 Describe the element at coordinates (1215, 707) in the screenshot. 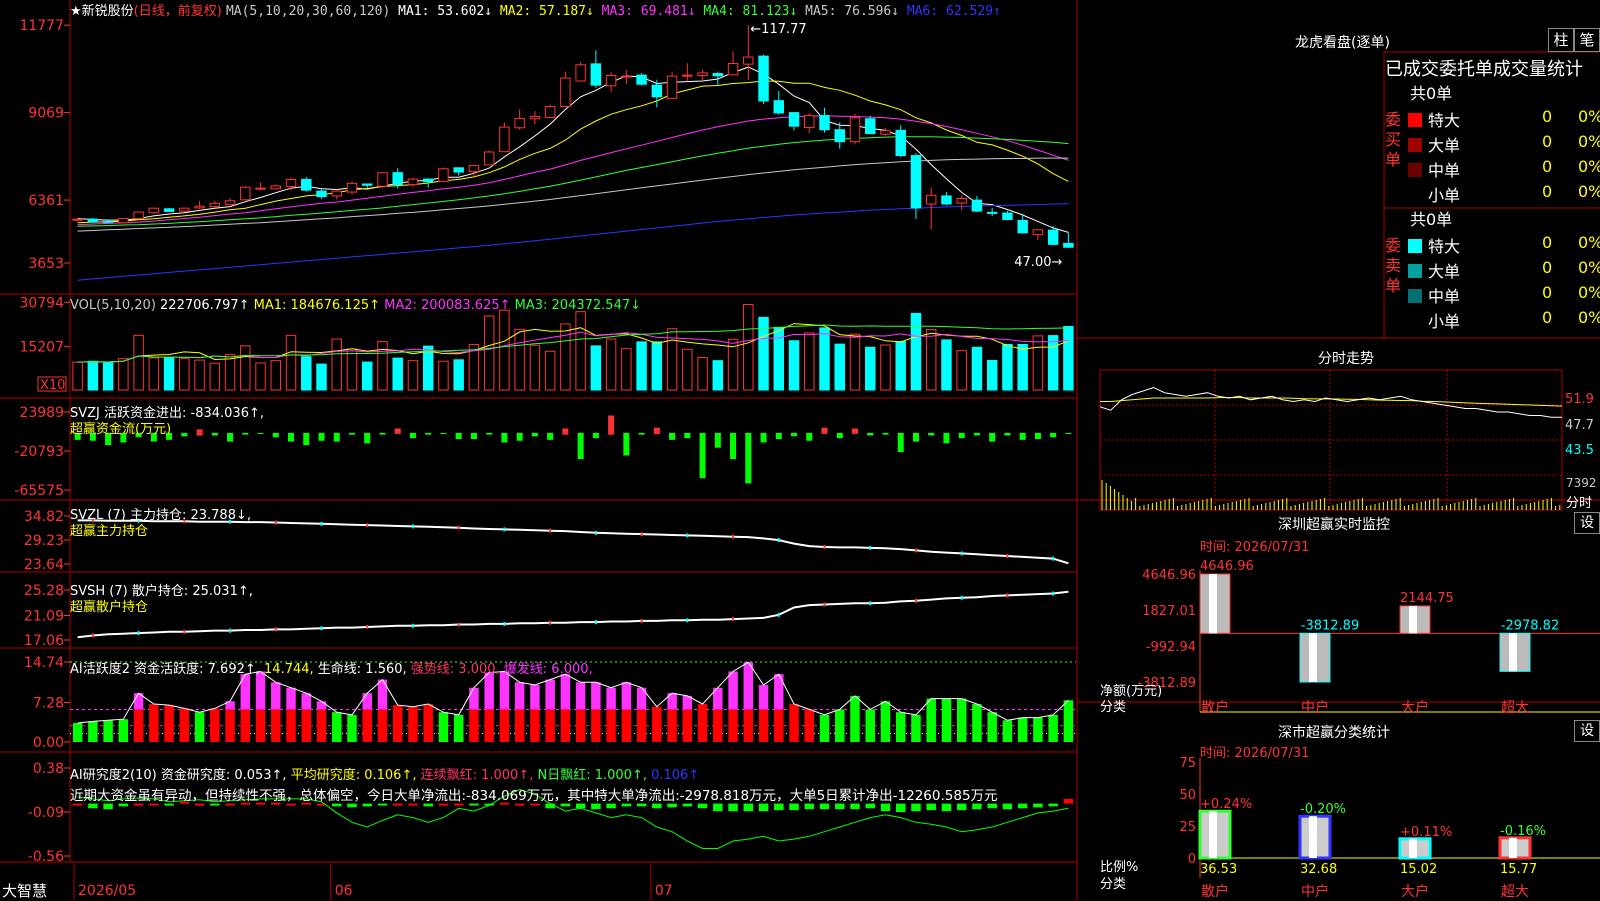

I see `szm-category: 散户` at that location.